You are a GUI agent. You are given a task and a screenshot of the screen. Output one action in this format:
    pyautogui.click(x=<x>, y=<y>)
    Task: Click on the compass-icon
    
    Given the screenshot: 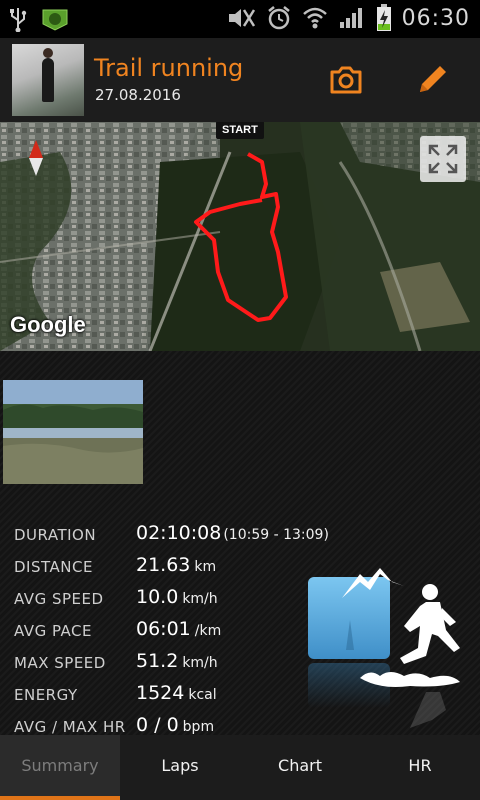 What is the action you would take?
    pyautogui.click(x=36, y=158)
    